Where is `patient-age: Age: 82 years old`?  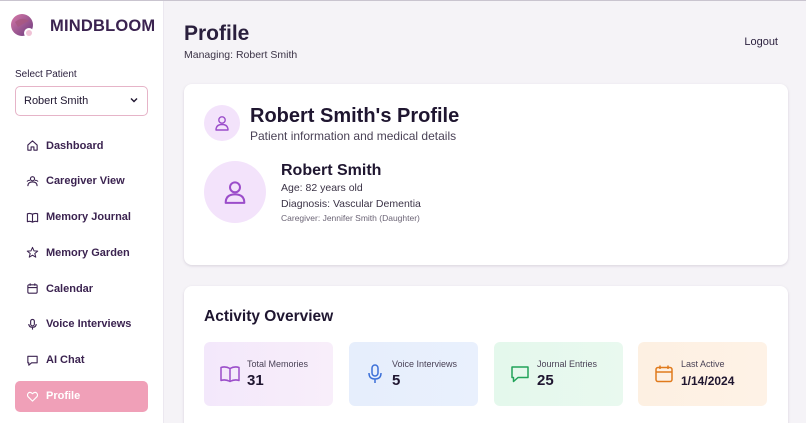
patient-age: Age: 82 years old is located at coordinates (322, 188).